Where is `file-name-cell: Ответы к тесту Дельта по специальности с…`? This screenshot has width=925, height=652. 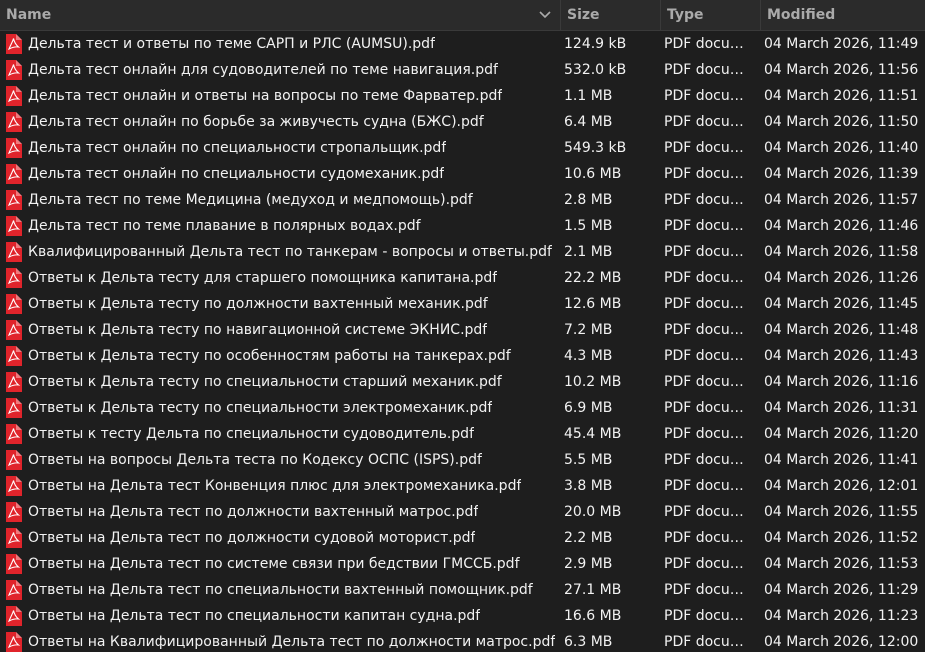 file-name-cell: Ответы к тесту Дельта по специальности с… is located at coordinates (280, 434).